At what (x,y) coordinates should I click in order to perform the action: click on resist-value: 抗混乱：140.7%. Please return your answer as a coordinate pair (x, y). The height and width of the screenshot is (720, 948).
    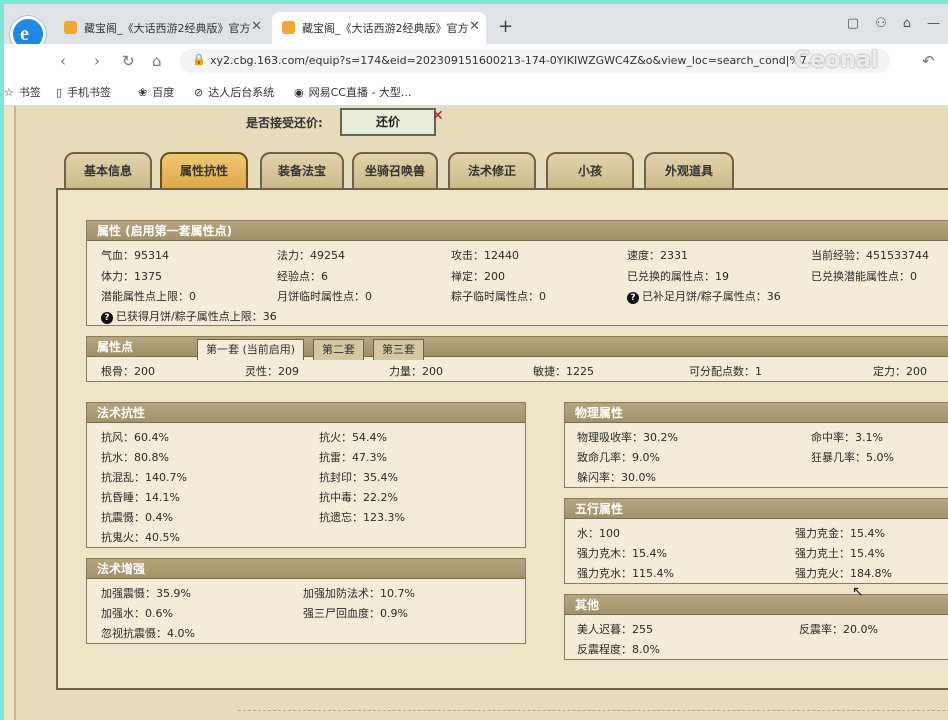
    Looking at the image, I should click on (144, 477).